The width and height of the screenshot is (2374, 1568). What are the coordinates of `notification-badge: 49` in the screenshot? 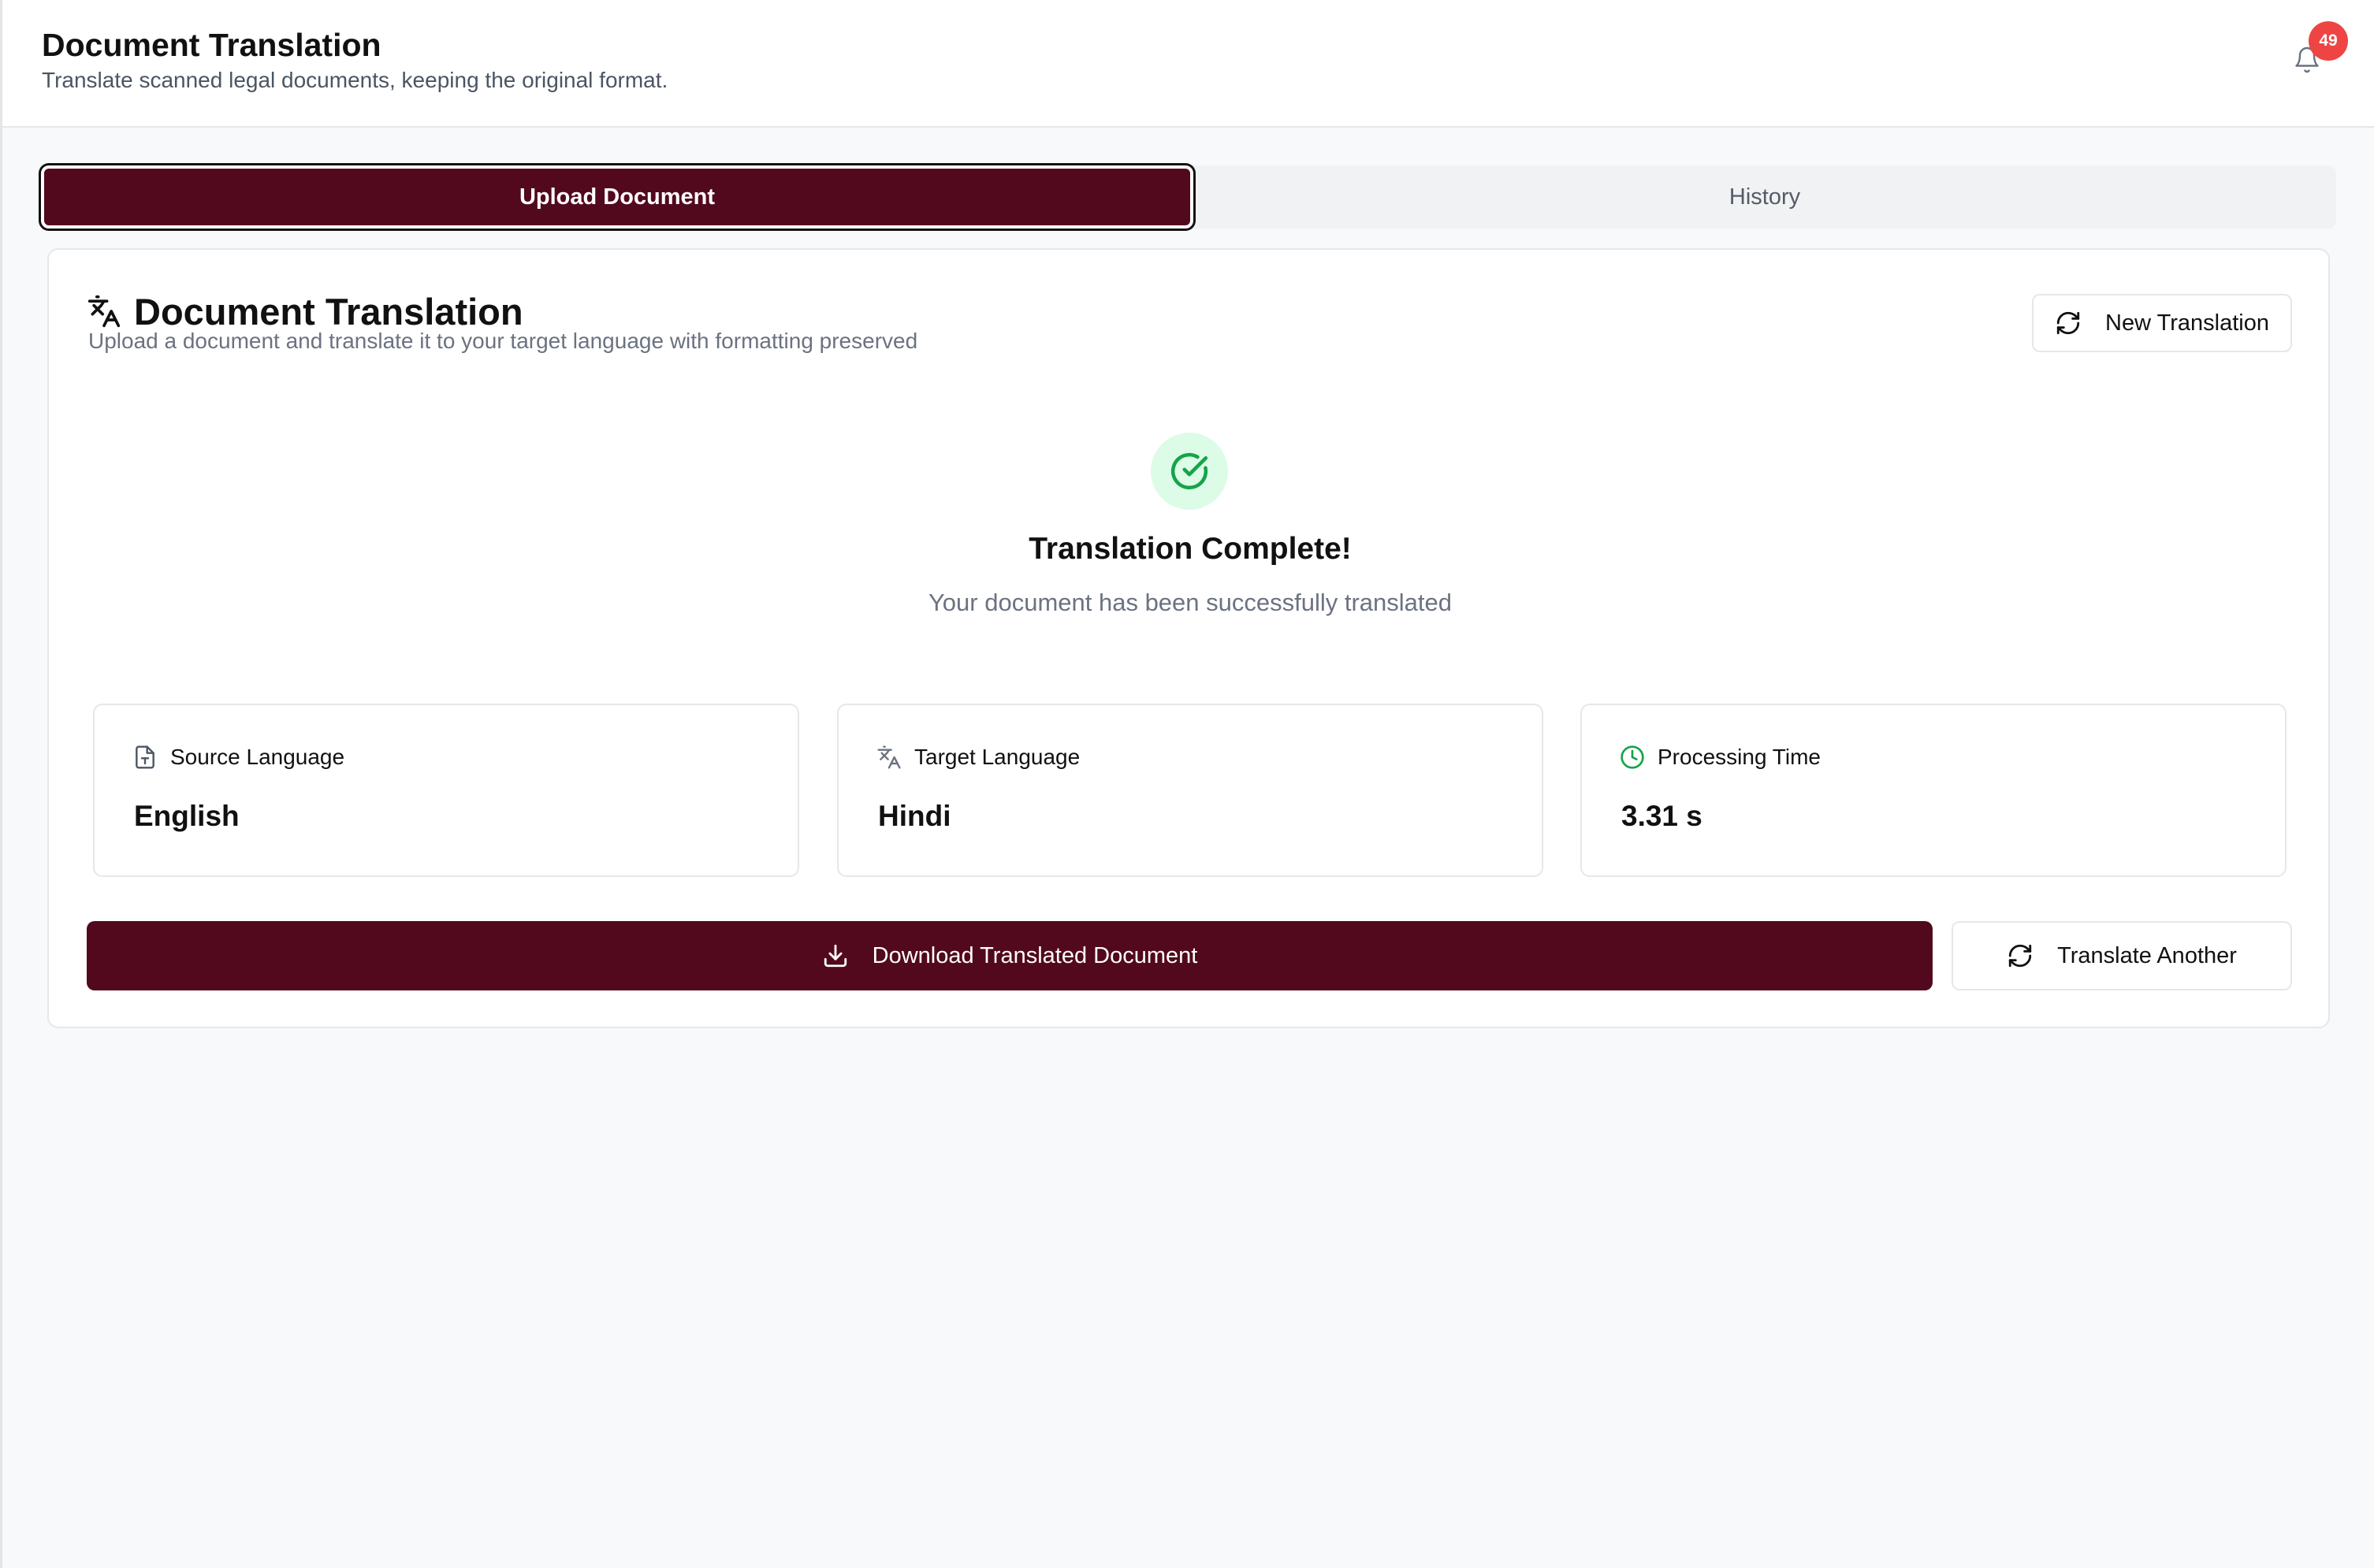 It's located at (2328, 41).